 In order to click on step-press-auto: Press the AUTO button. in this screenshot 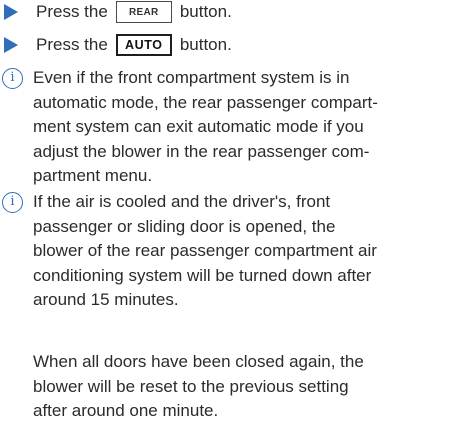, I will do `click(116, 45)`.